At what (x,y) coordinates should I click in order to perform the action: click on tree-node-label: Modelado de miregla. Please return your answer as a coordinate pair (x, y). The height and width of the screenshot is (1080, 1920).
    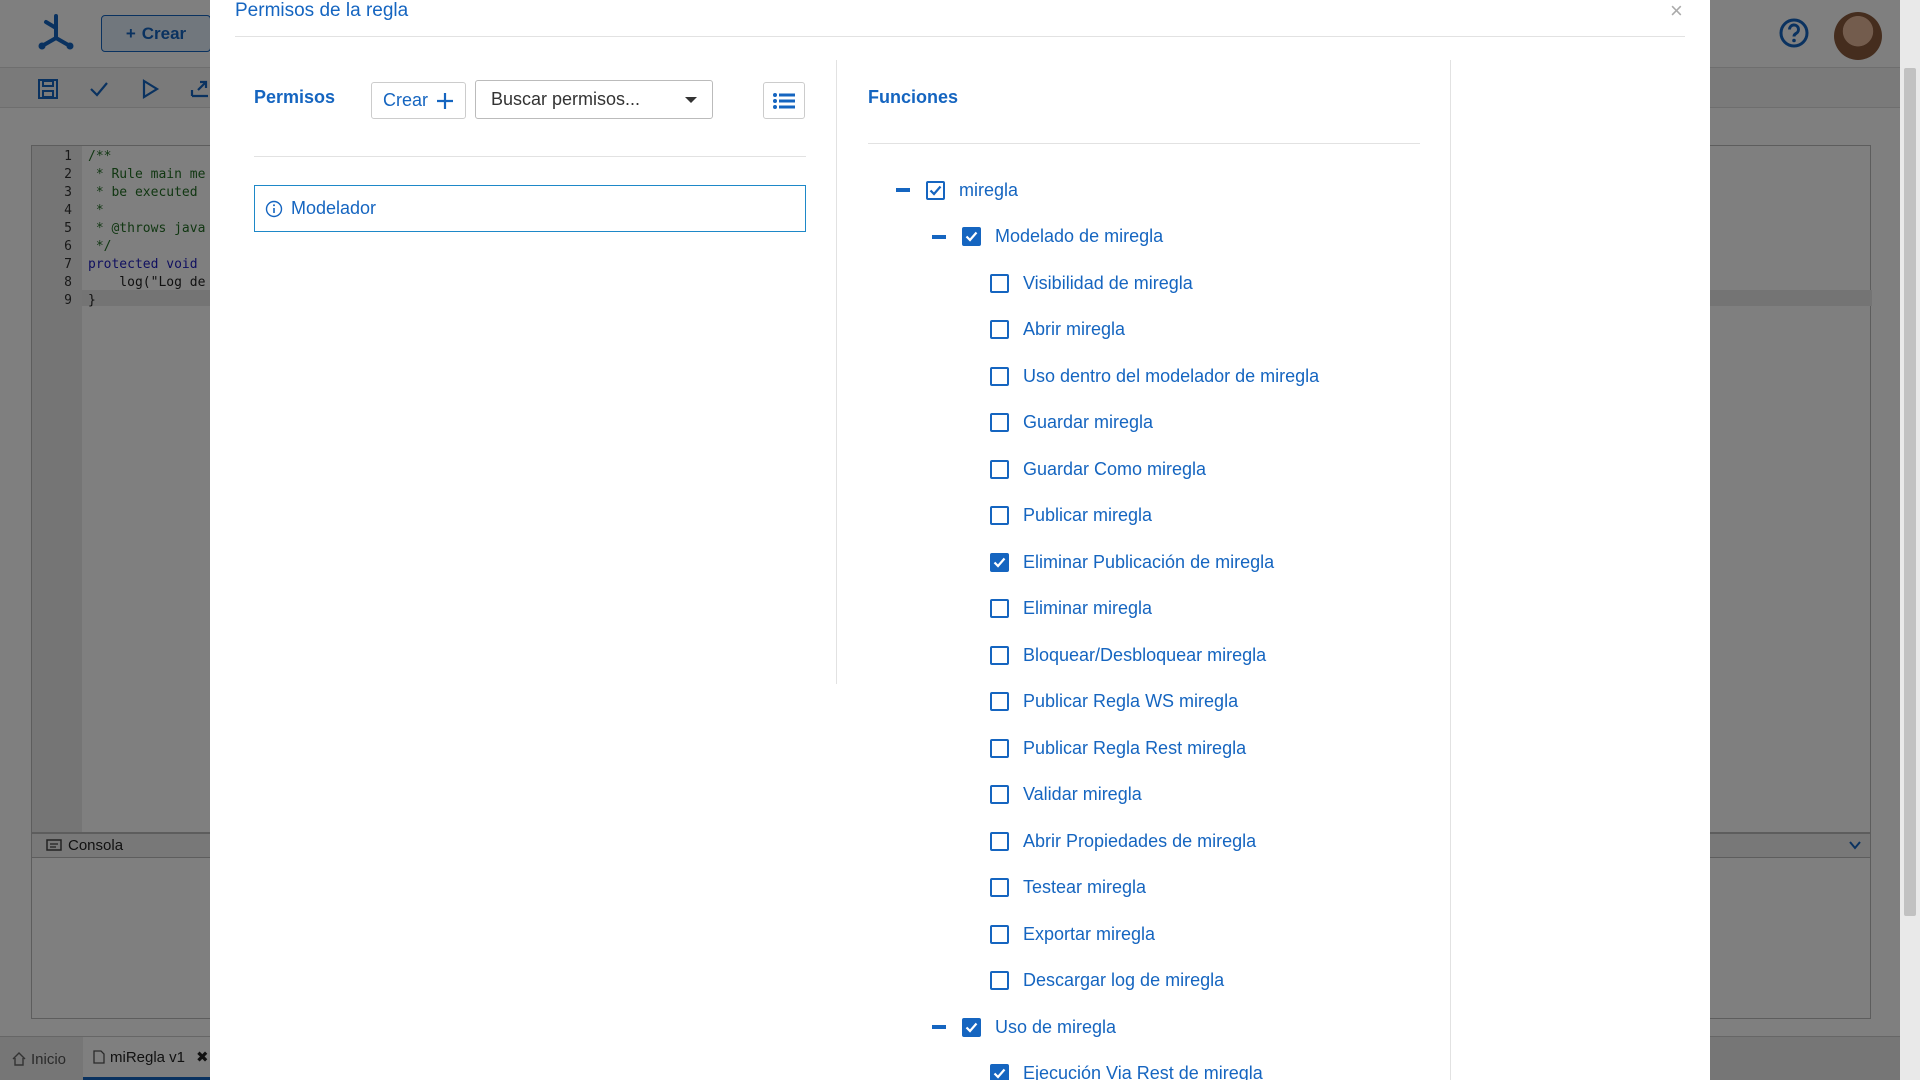
    Looking at the image, I should click on (1079, 236).